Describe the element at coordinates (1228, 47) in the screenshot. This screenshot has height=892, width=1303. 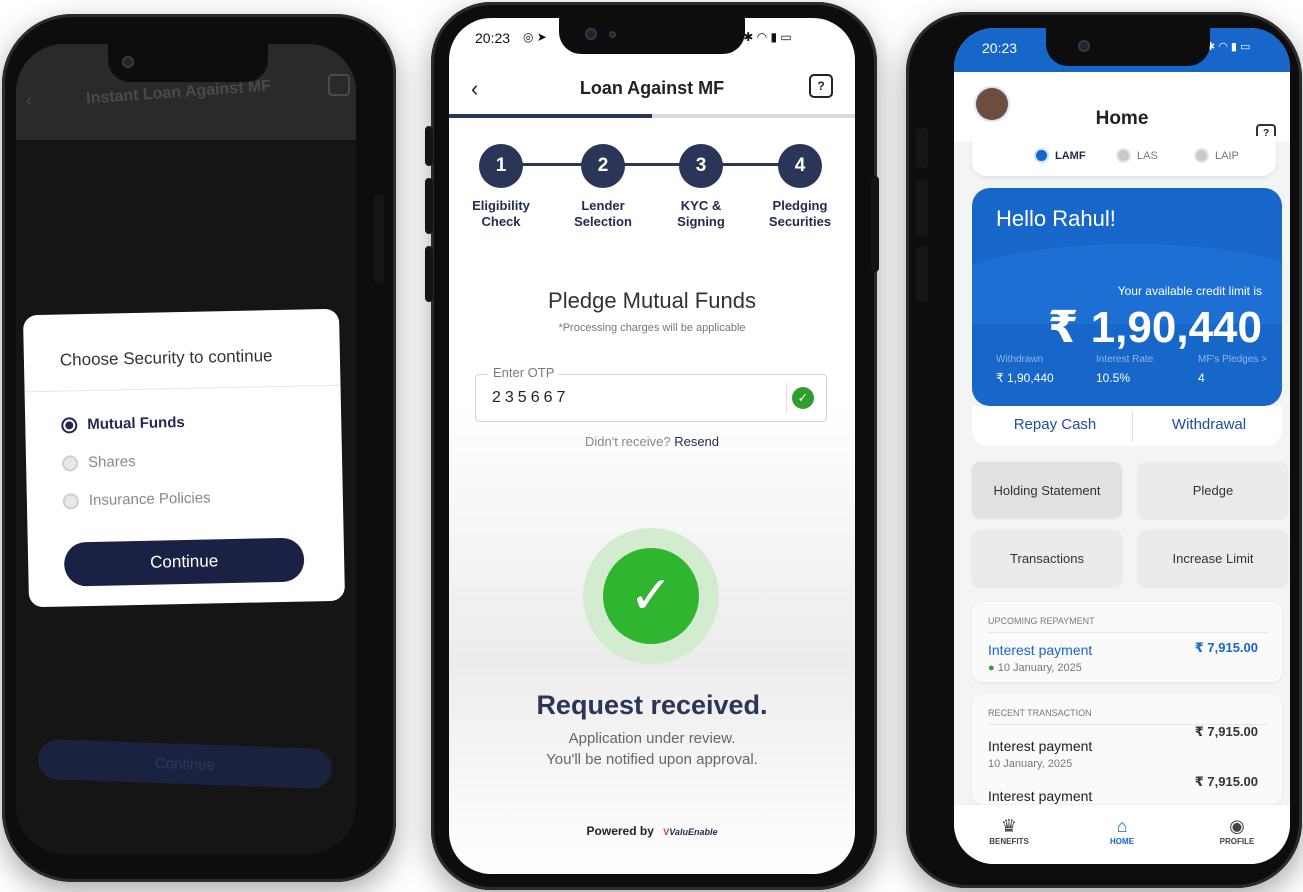
I see `status-system-icons: ✱ ◠ ▮ ▭` at that location.